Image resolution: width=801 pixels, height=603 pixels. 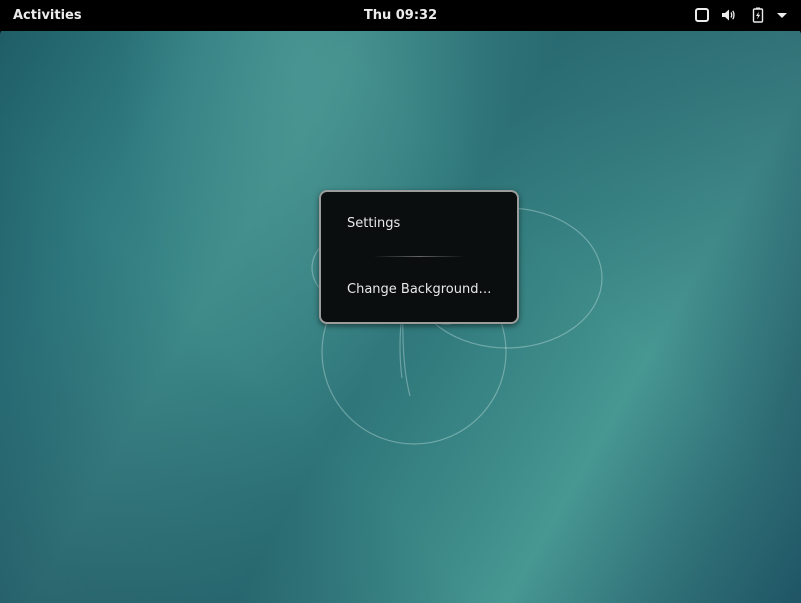 I want to click on battery-icon, so click(x=758, y=15).